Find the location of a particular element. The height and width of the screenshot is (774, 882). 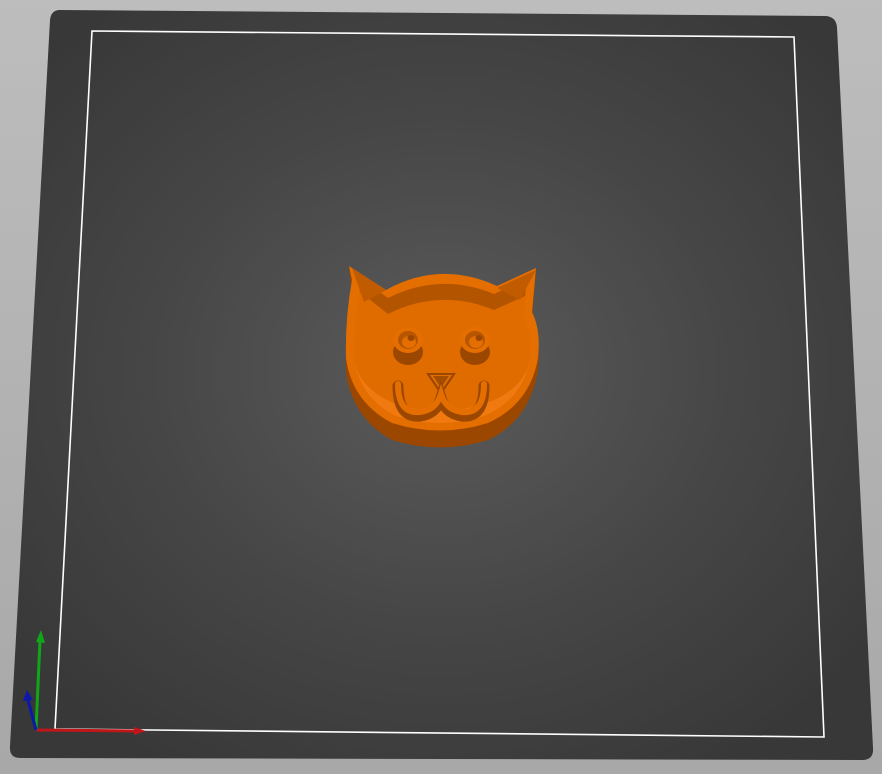

right-eye is located at coordinates (475, 346).